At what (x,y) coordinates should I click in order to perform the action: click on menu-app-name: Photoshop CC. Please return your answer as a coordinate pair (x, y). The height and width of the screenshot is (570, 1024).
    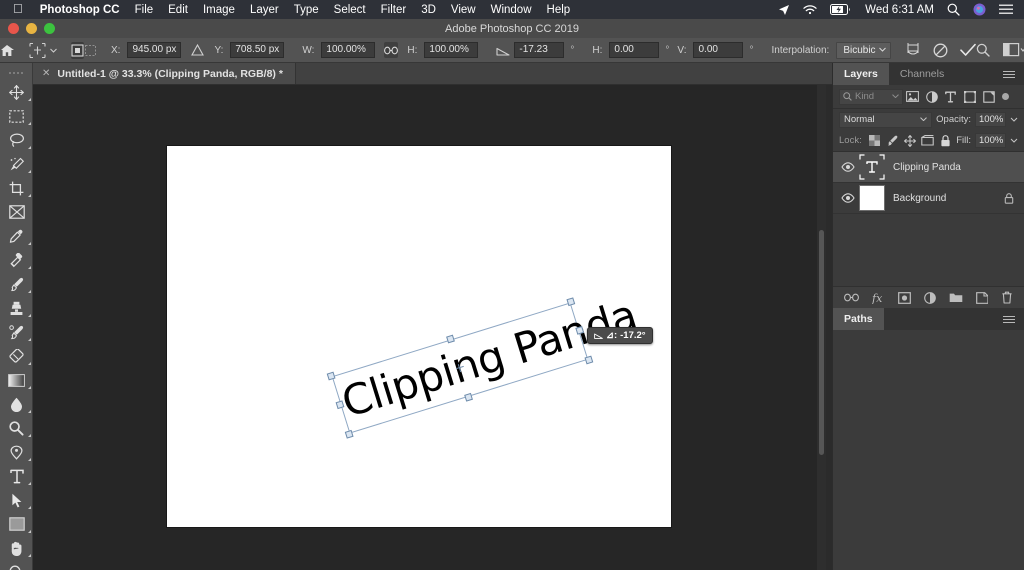
    Looking at the image, I should click on (80, 10).